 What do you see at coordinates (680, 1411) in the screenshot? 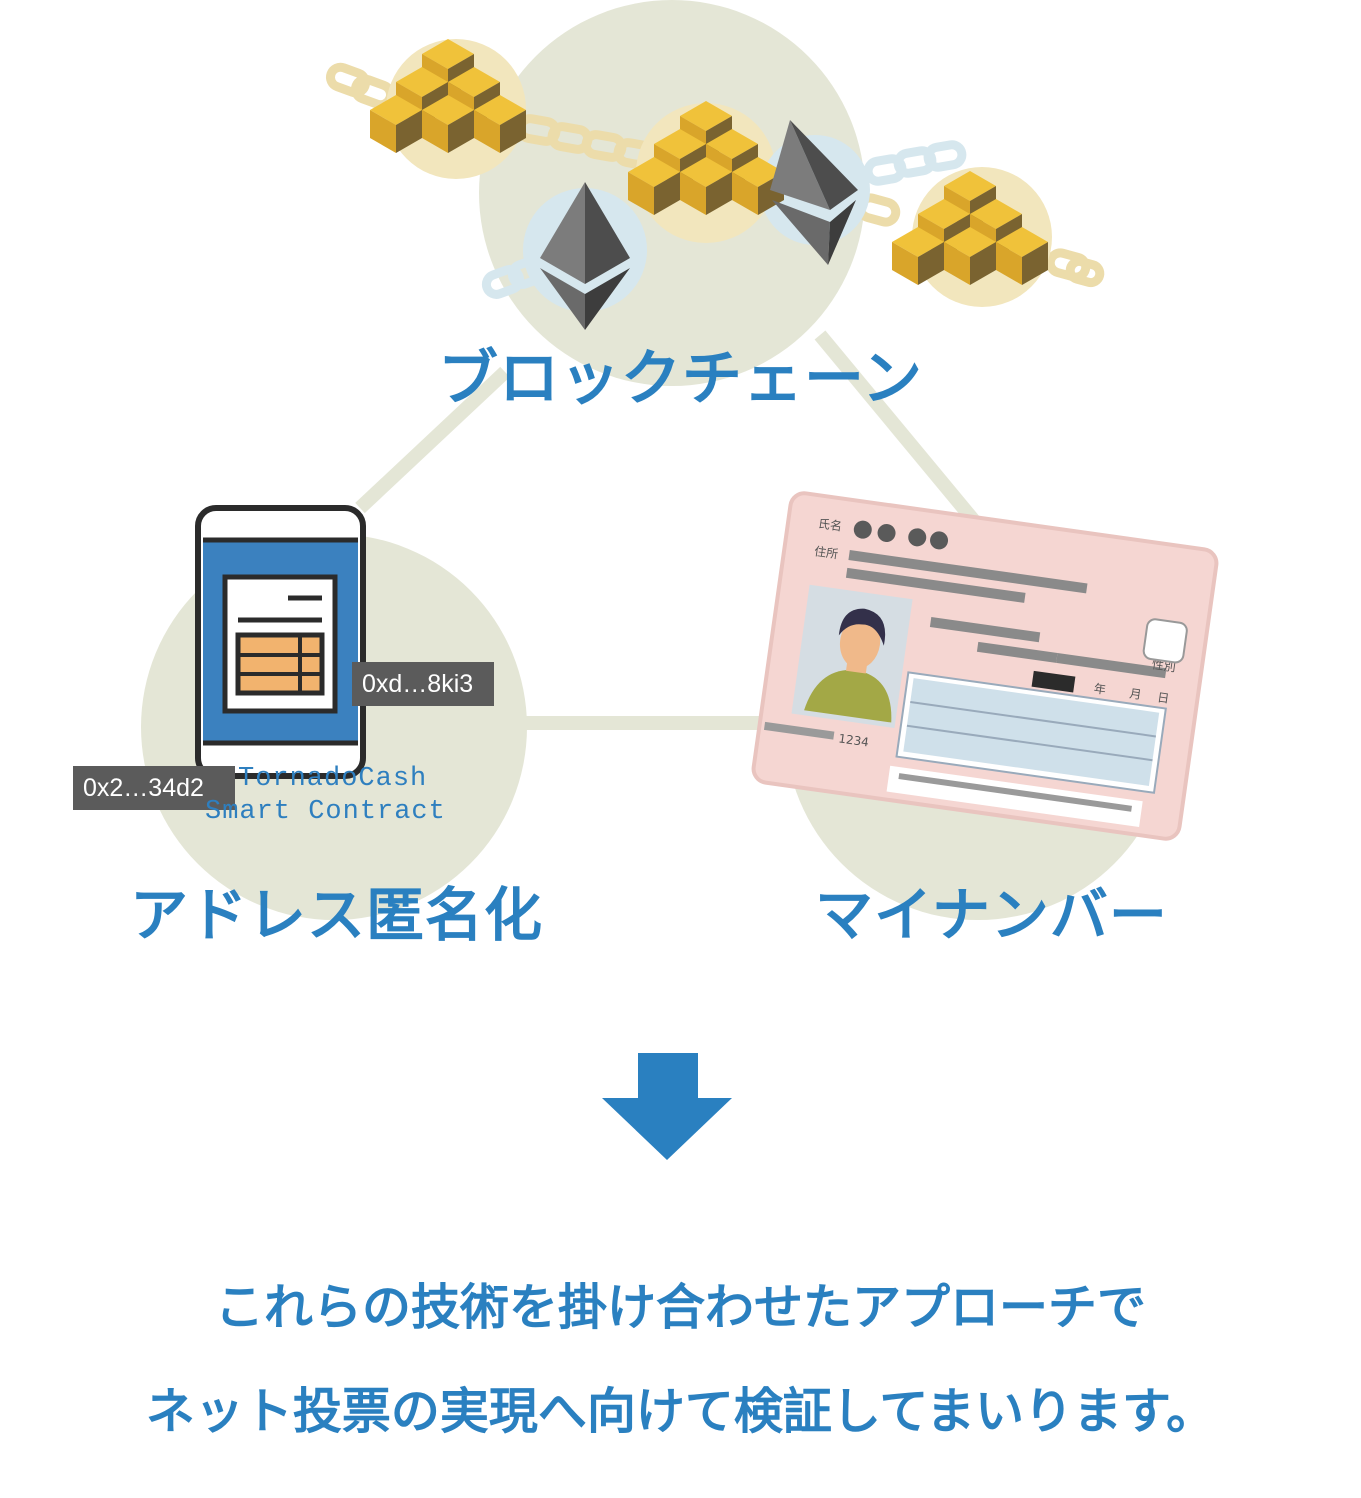
I see `conclusion-line-2: ネット投票の実現へ向けて検証してまいります。` at bounding box center [680, 1411].